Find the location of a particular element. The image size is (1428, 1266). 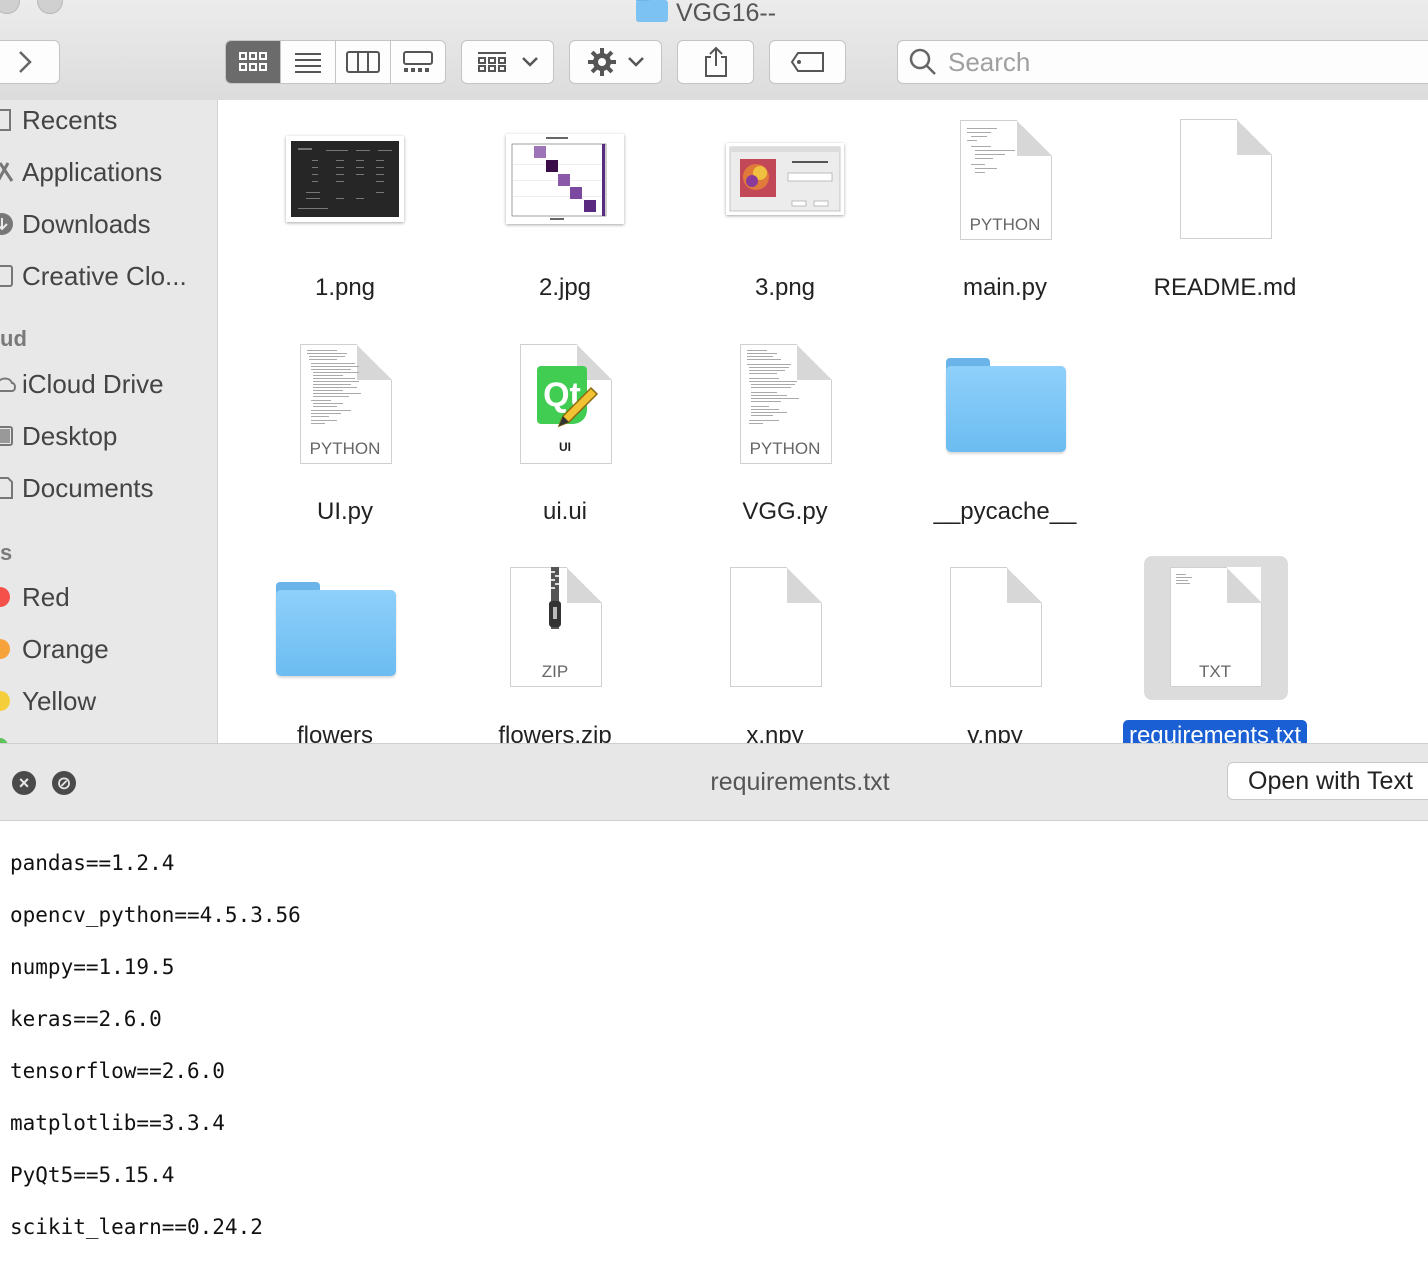

desktop-icon is located at coordinates (9, 436).